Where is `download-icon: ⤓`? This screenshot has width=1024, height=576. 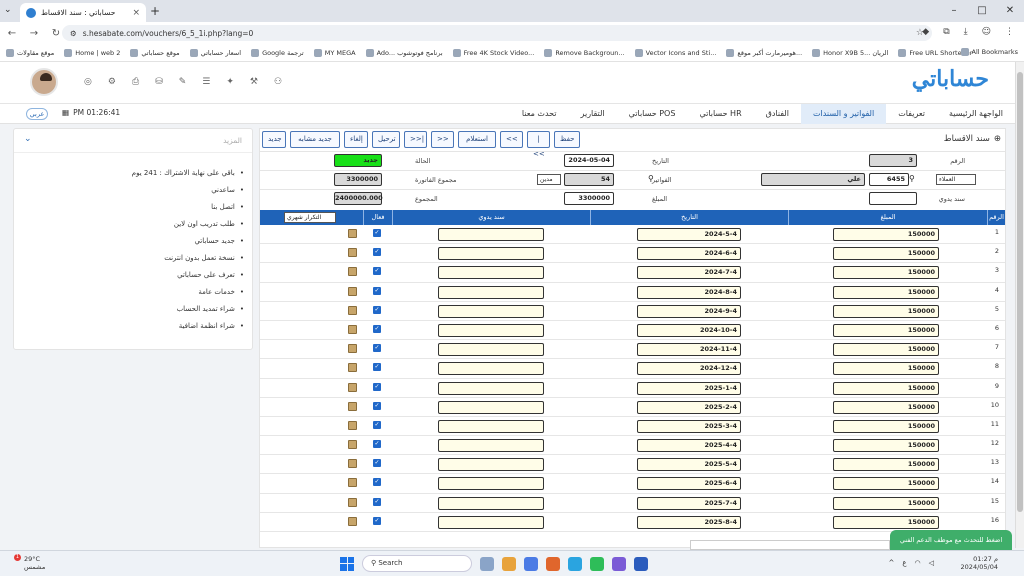
download-icon: ⤓ is located at coordinates (966, 32).